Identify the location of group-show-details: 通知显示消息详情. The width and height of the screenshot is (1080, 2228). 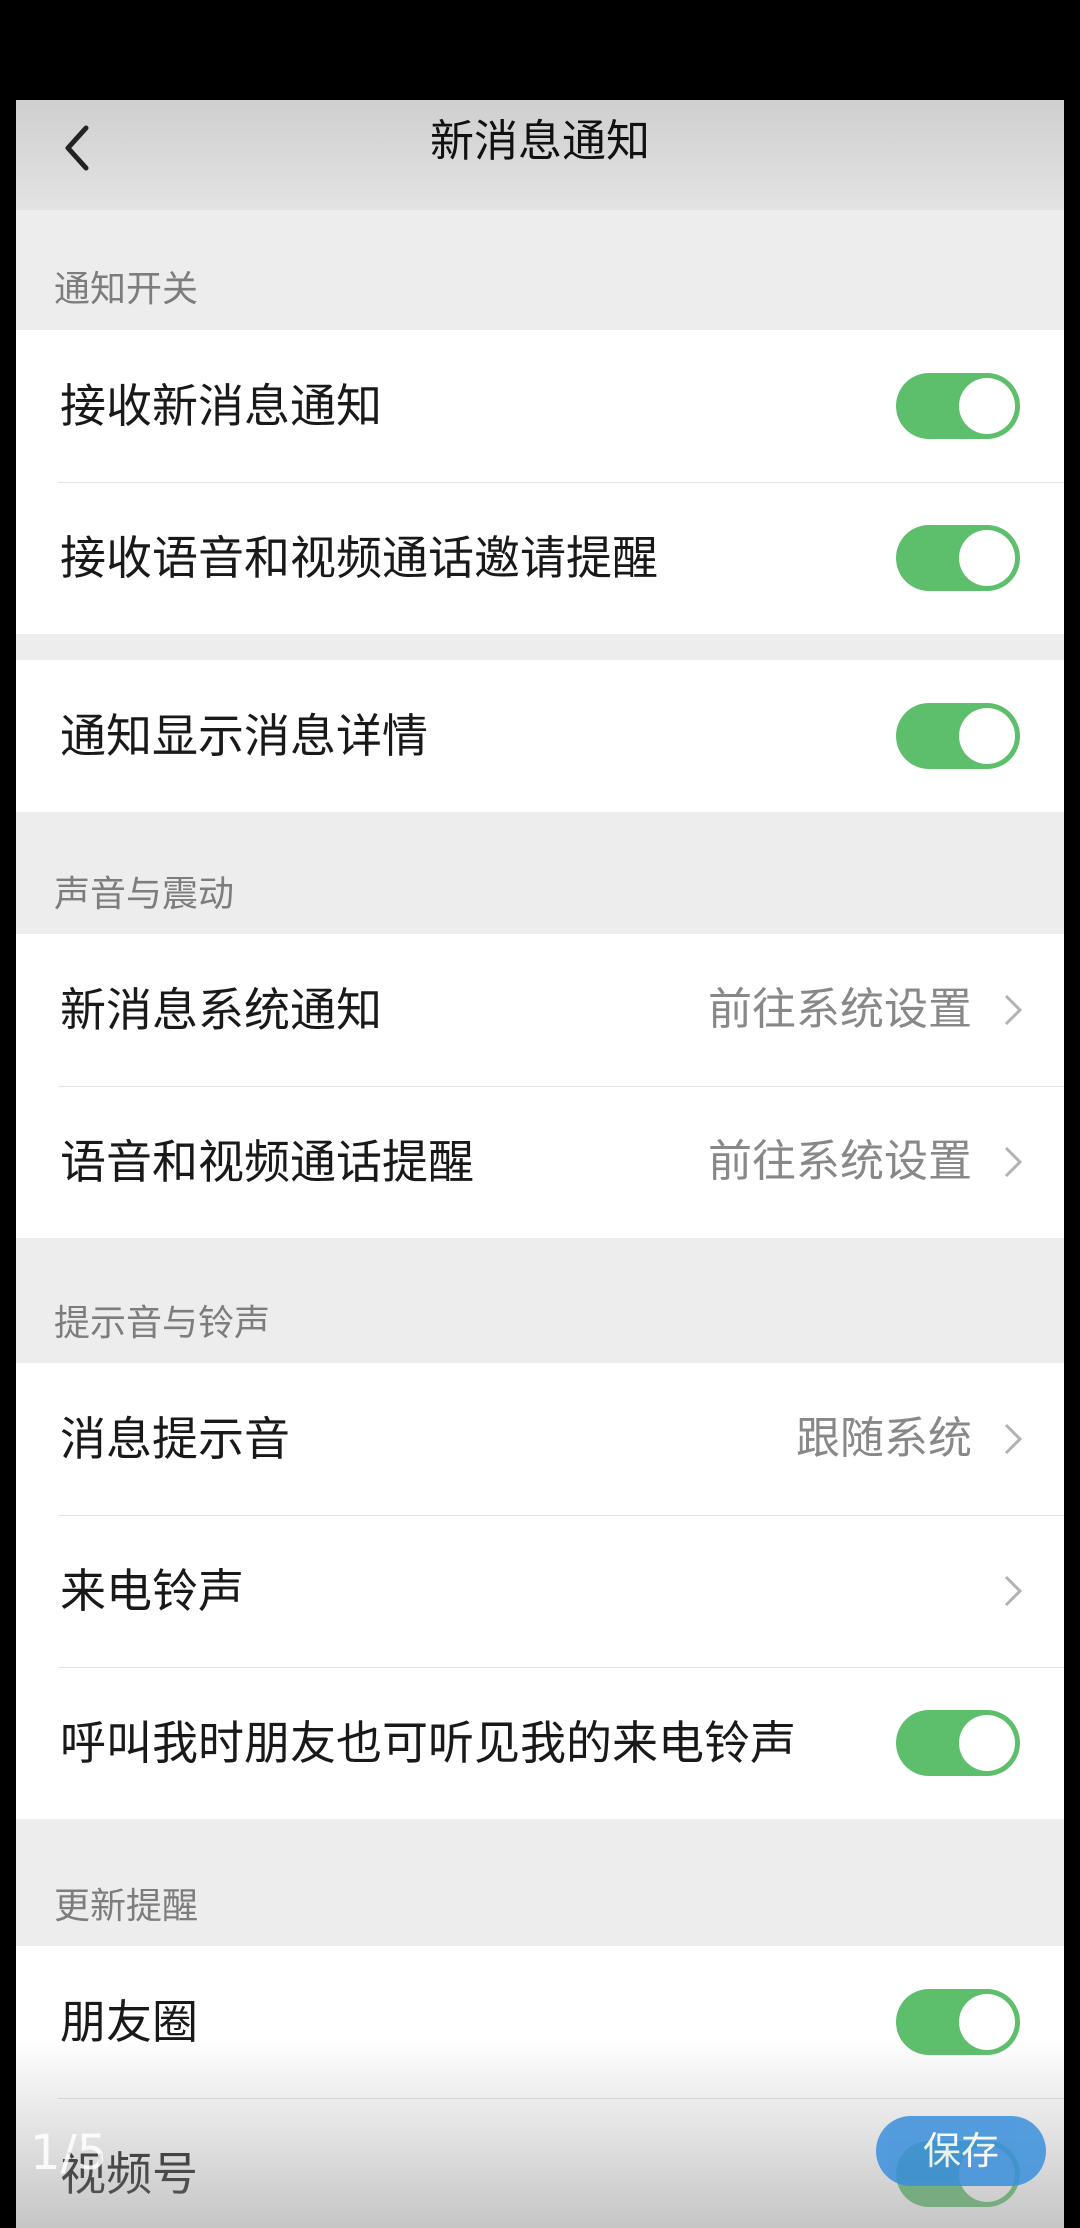
(540, 736).